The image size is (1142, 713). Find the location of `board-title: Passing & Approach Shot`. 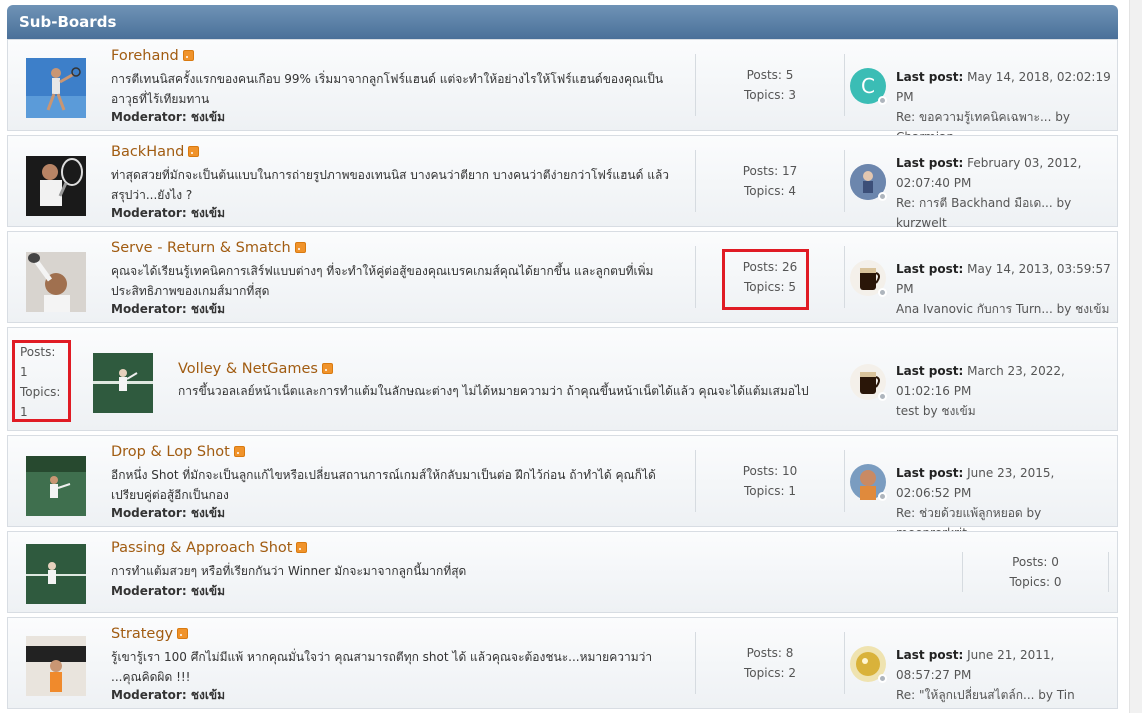

board-title: Passing & Approach Shot is located at coordinates (209, 548).